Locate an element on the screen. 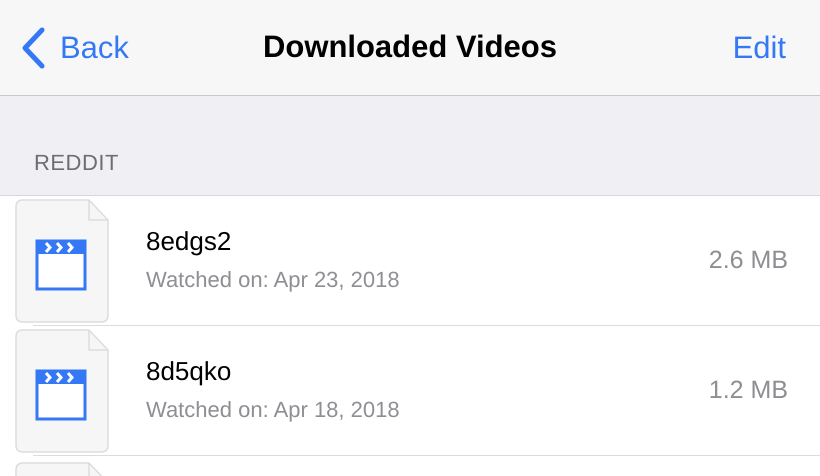 This screenshot has height=476, width=820. back-button: Back is located at coordinates (74, 47).